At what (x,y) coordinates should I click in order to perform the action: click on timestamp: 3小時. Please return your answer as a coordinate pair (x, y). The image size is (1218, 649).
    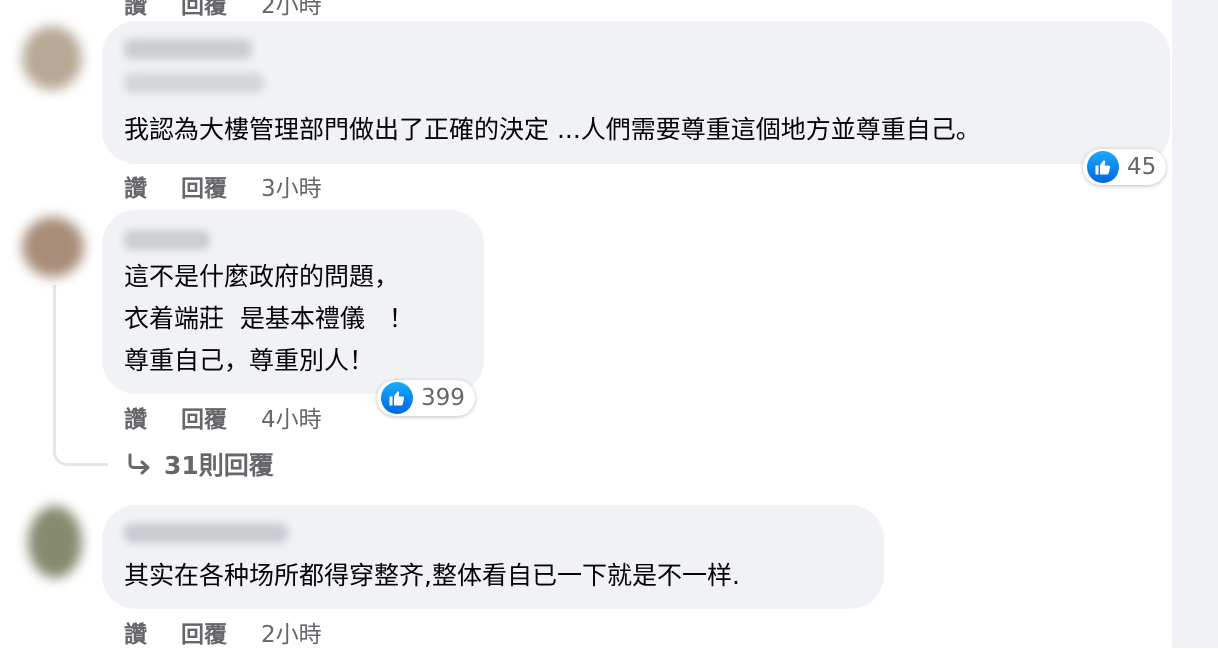
    Looking at the image, I should click on (291, 186).